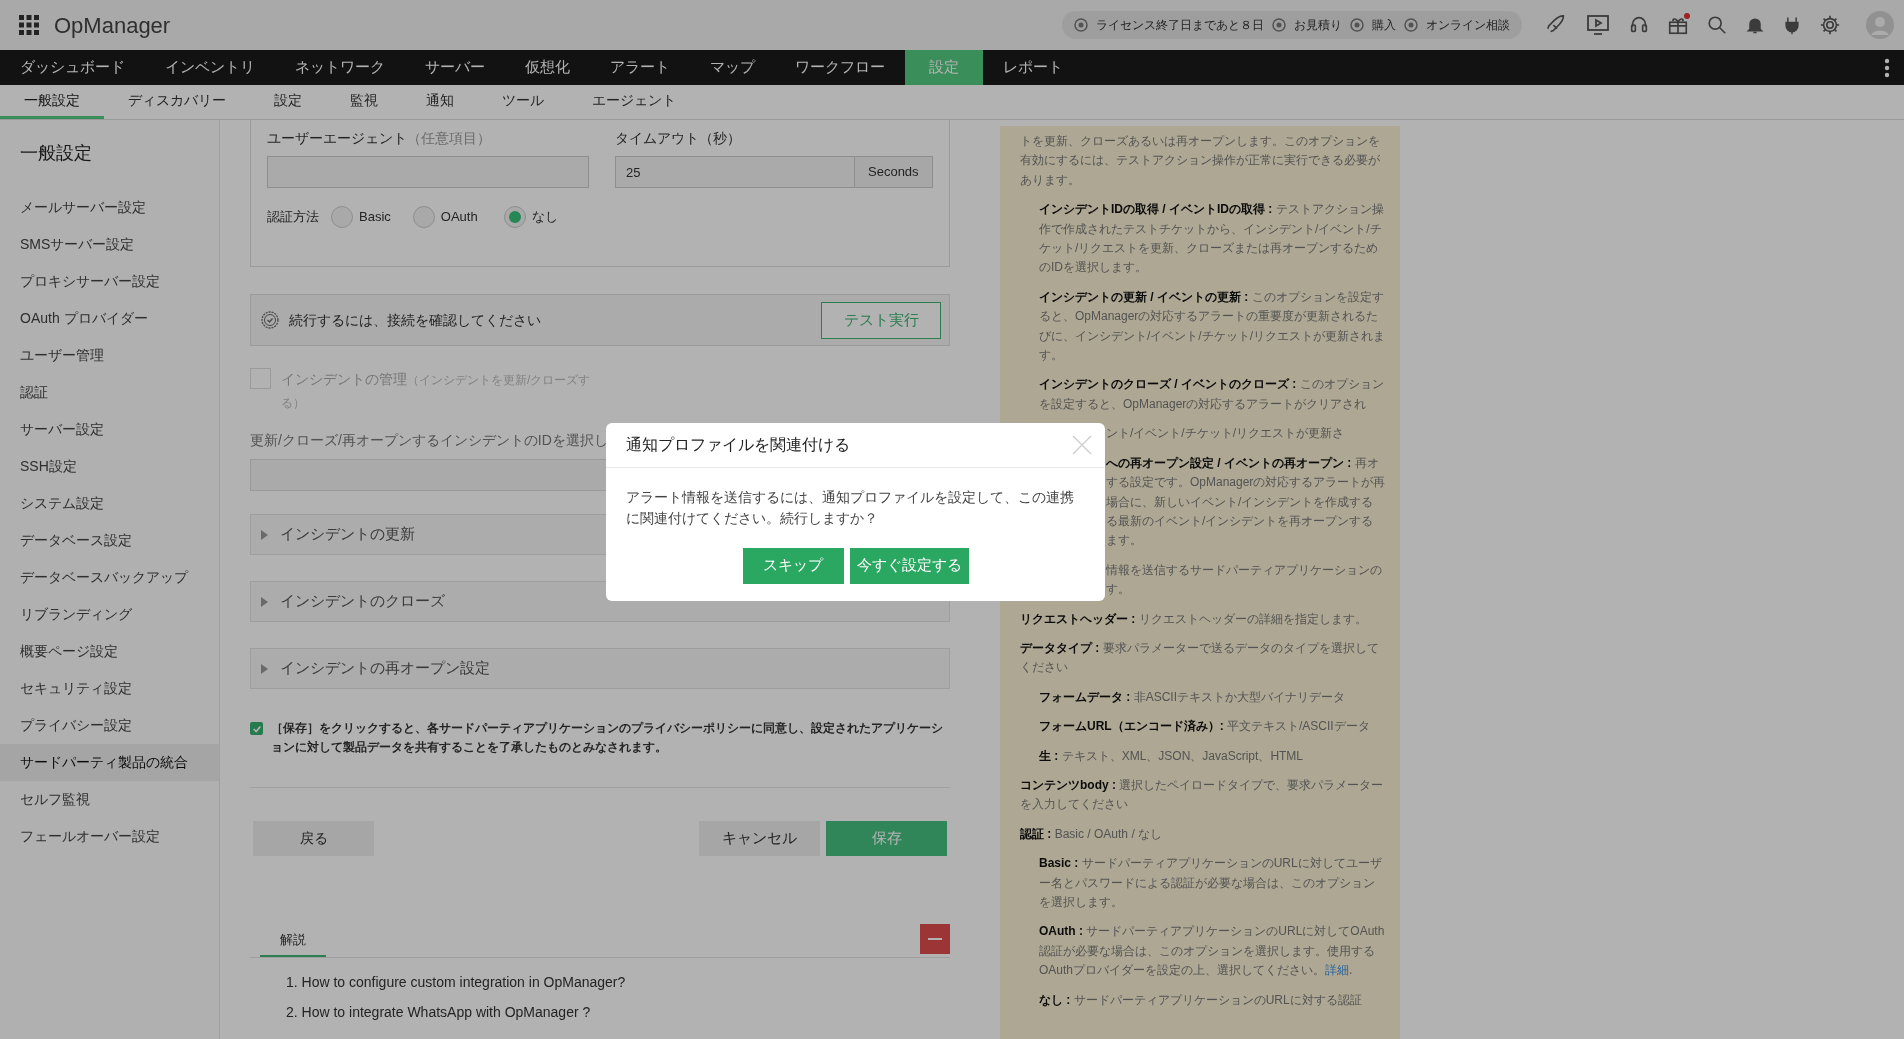 The image size is (1904, 1039). Describe the element at coordinates (375, 217) in the screenshot. I see `radio-label: Basic` at that location.